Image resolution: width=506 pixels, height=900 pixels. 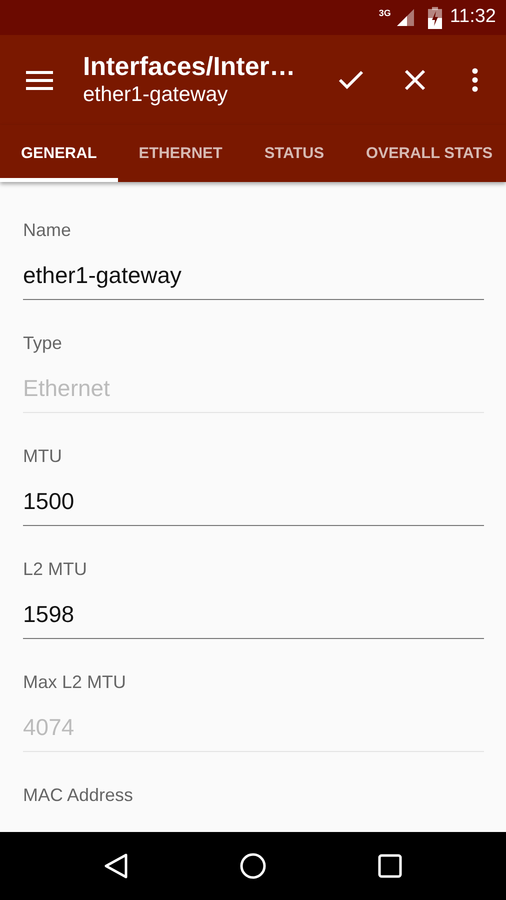 I want to click on home-button, so click(x=253, y=866).